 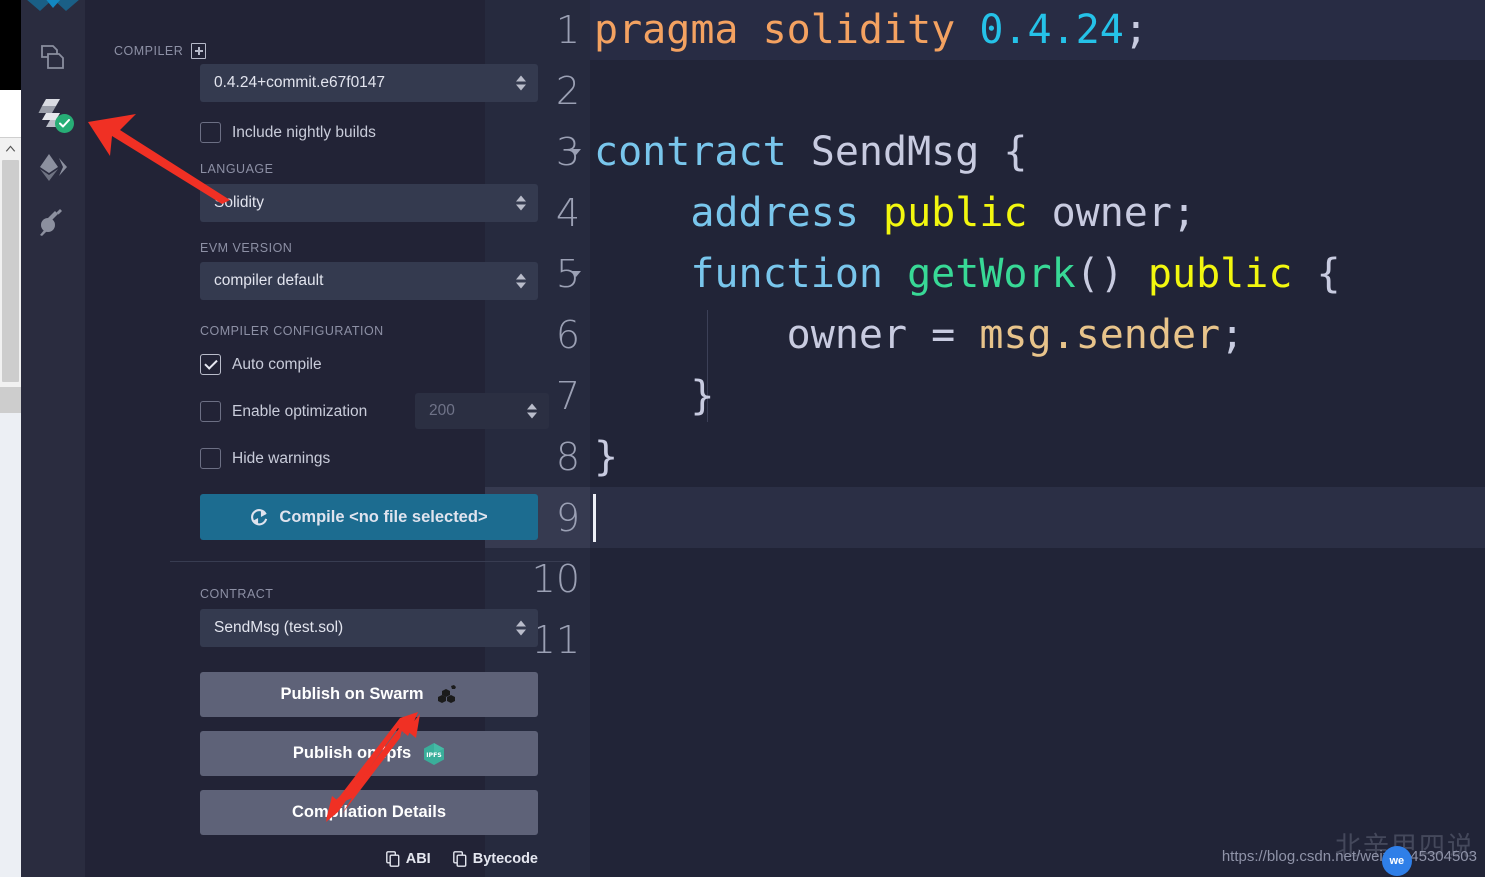 I want to click on compiler-version-select: 0.4.24+commit.e67f0147, so click(x=369, y=83).